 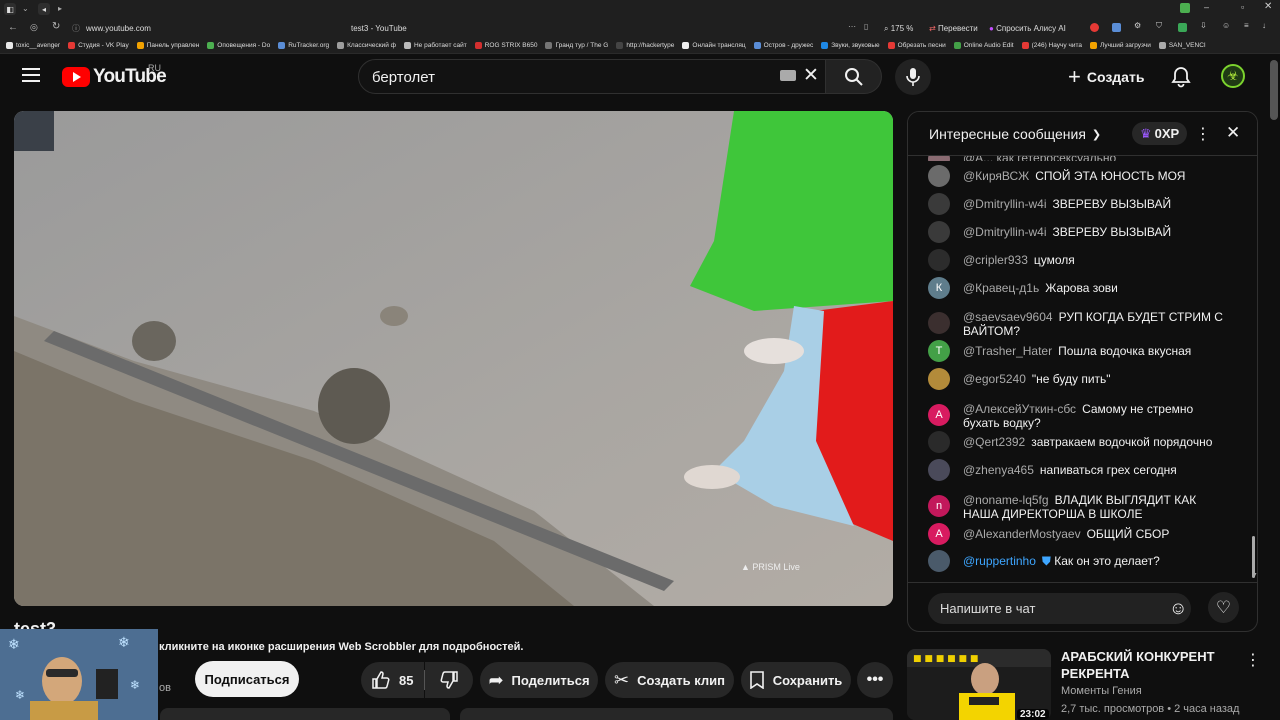 I want to click on bookmark-item: (246) Научу чита, so click(x=1051, y=45).